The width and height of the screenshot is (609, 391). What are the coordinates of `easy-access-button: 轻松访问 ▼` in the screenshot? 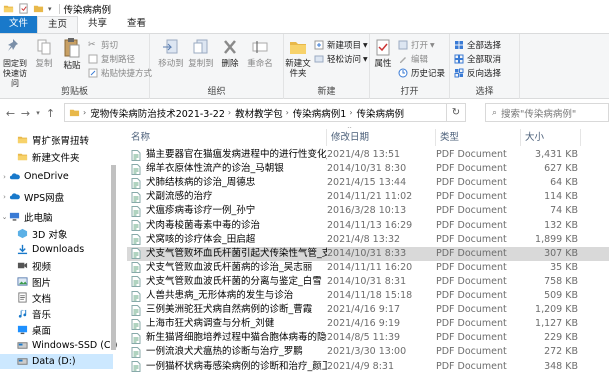 It's located at (341, 59).